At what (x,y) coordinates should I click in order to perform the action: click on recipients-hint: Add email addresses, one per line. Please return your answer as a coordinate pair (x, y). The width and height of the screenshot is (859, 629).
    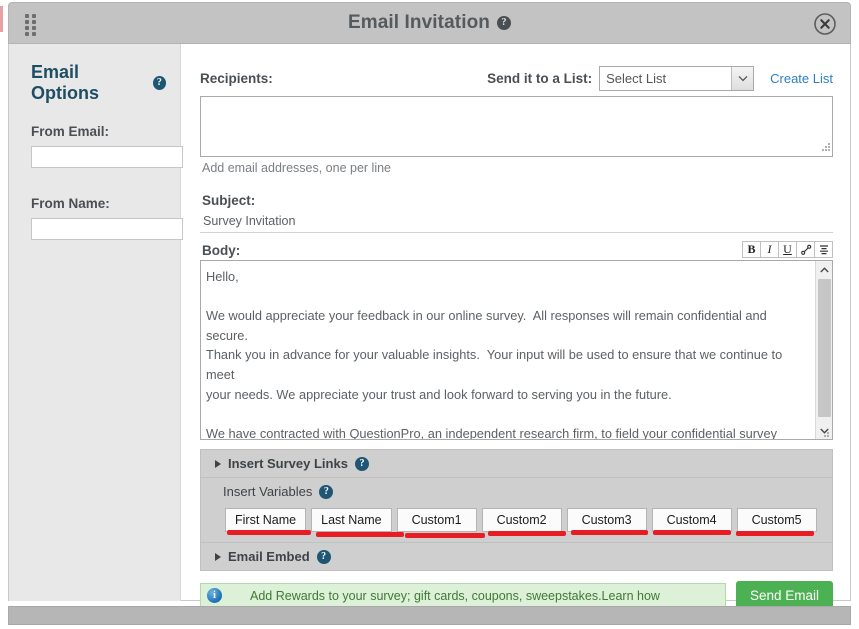
    Looking at the image, I should click on (297, 168).